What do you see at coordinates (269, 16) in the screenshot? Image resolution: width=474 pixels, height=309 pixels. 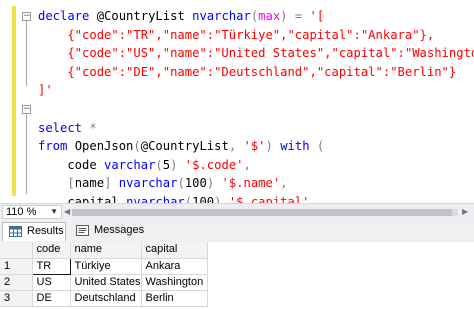 I see `code-token: max` at bounding box center [269, 16].